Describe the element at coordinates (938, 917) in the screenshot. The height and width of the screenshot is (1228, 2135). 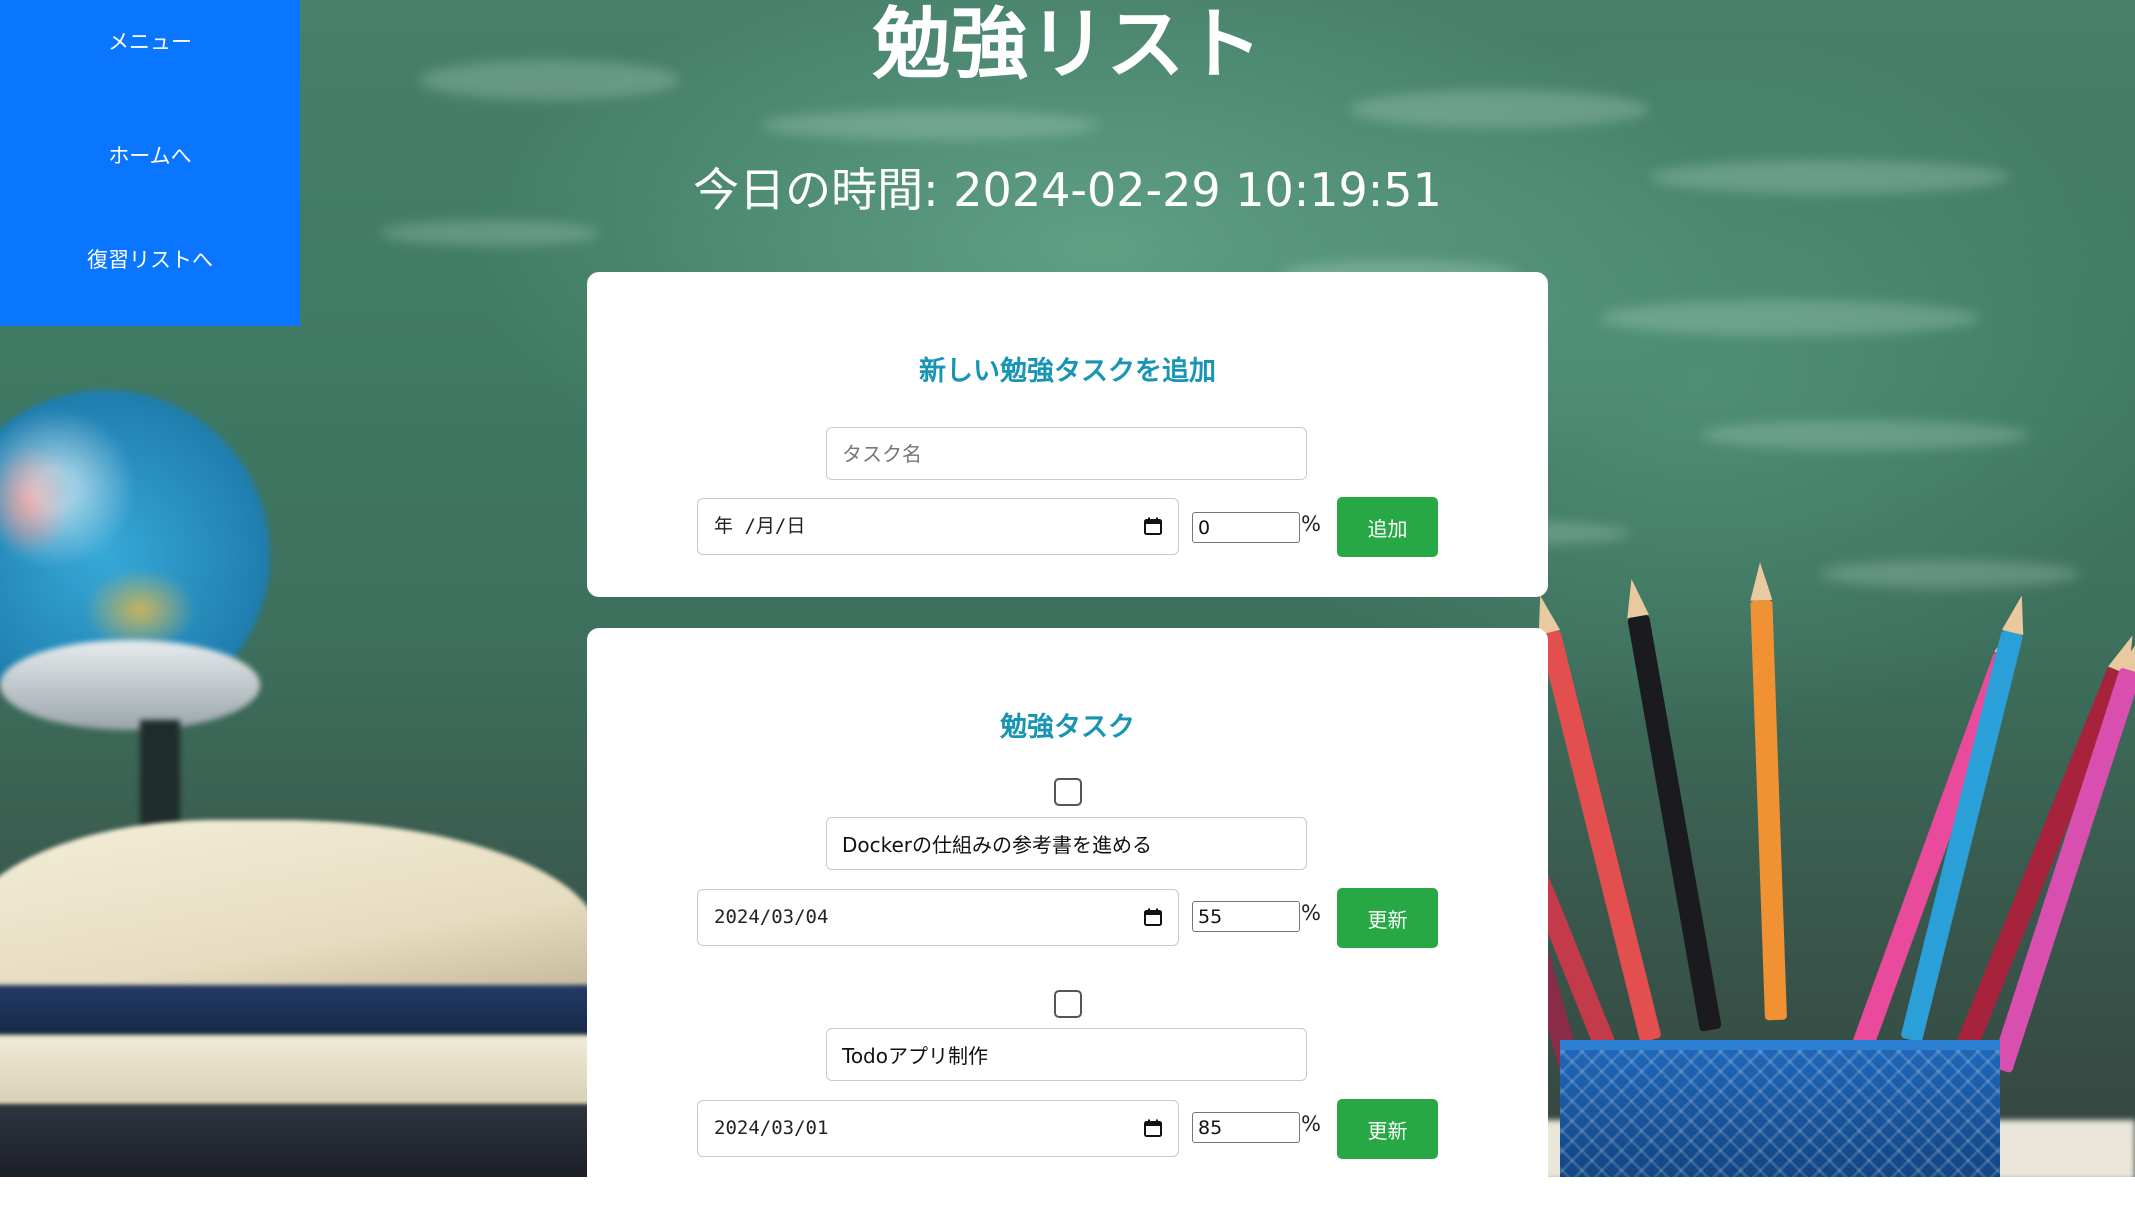
I see `task-due-date-input: 2024/03/04` at that location.